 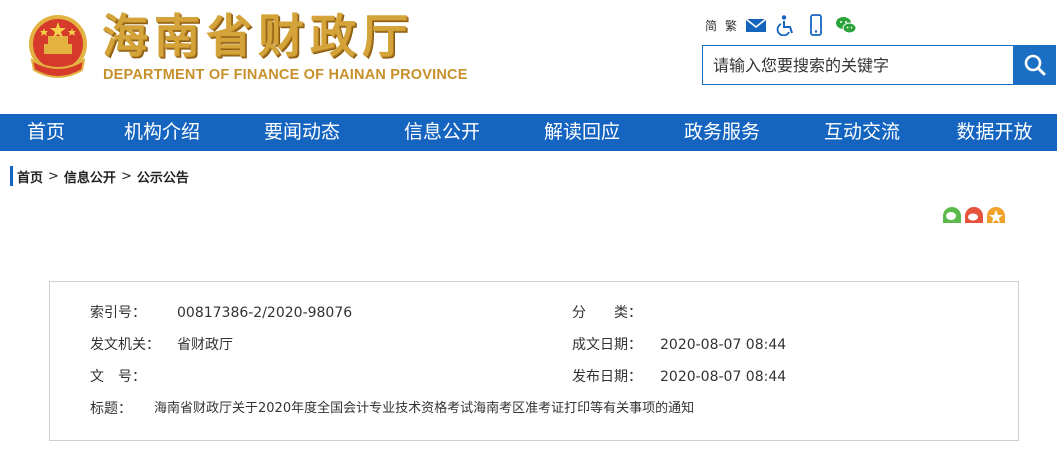 I want to click on info-row-2: 发文机关： 省财政厅 成文日期： 2020-08-07 08:44, so click(x=540, y=345).